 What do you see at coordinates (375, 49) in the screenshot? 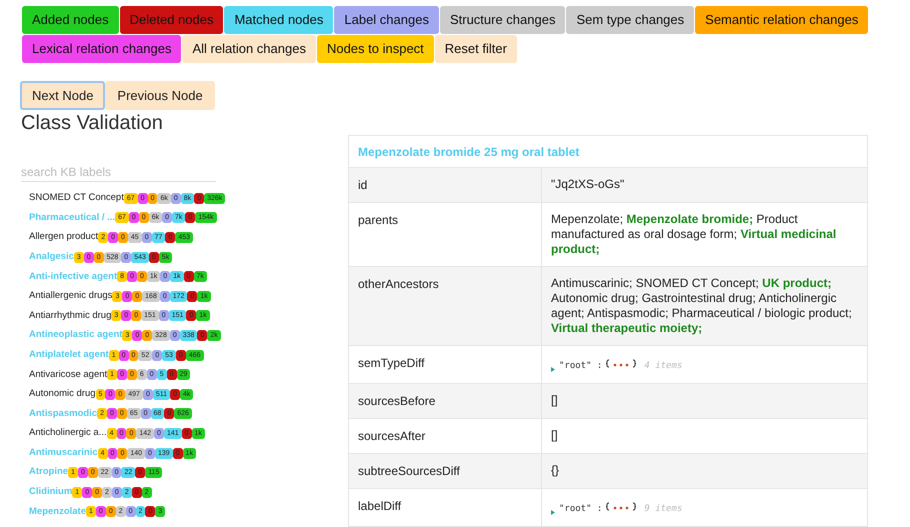
I see `filter-button: Nodes to inspect` at bounding box center [375, 49].